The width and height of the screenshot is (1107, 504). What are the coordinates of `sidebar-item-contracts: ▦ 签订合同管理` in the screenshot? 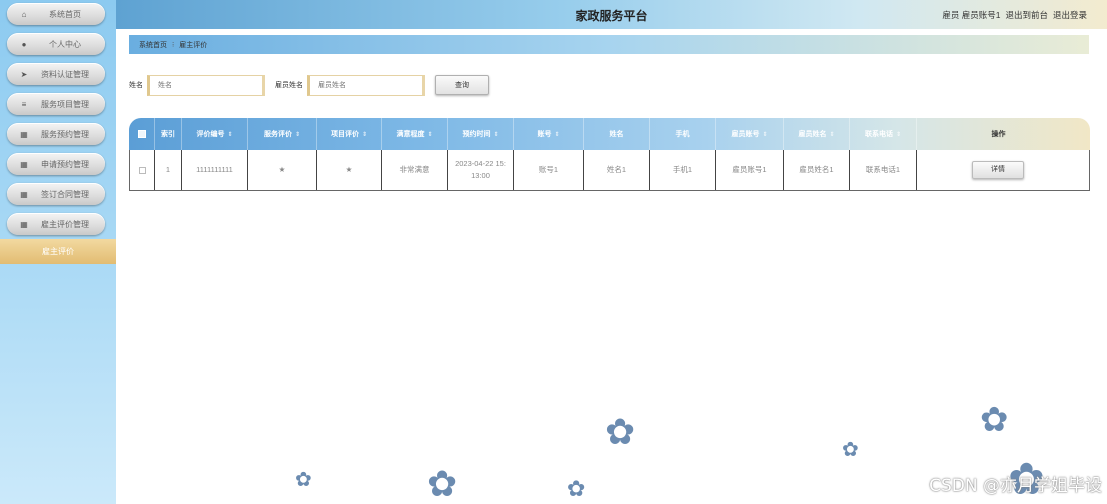 It's located at (56, 194).